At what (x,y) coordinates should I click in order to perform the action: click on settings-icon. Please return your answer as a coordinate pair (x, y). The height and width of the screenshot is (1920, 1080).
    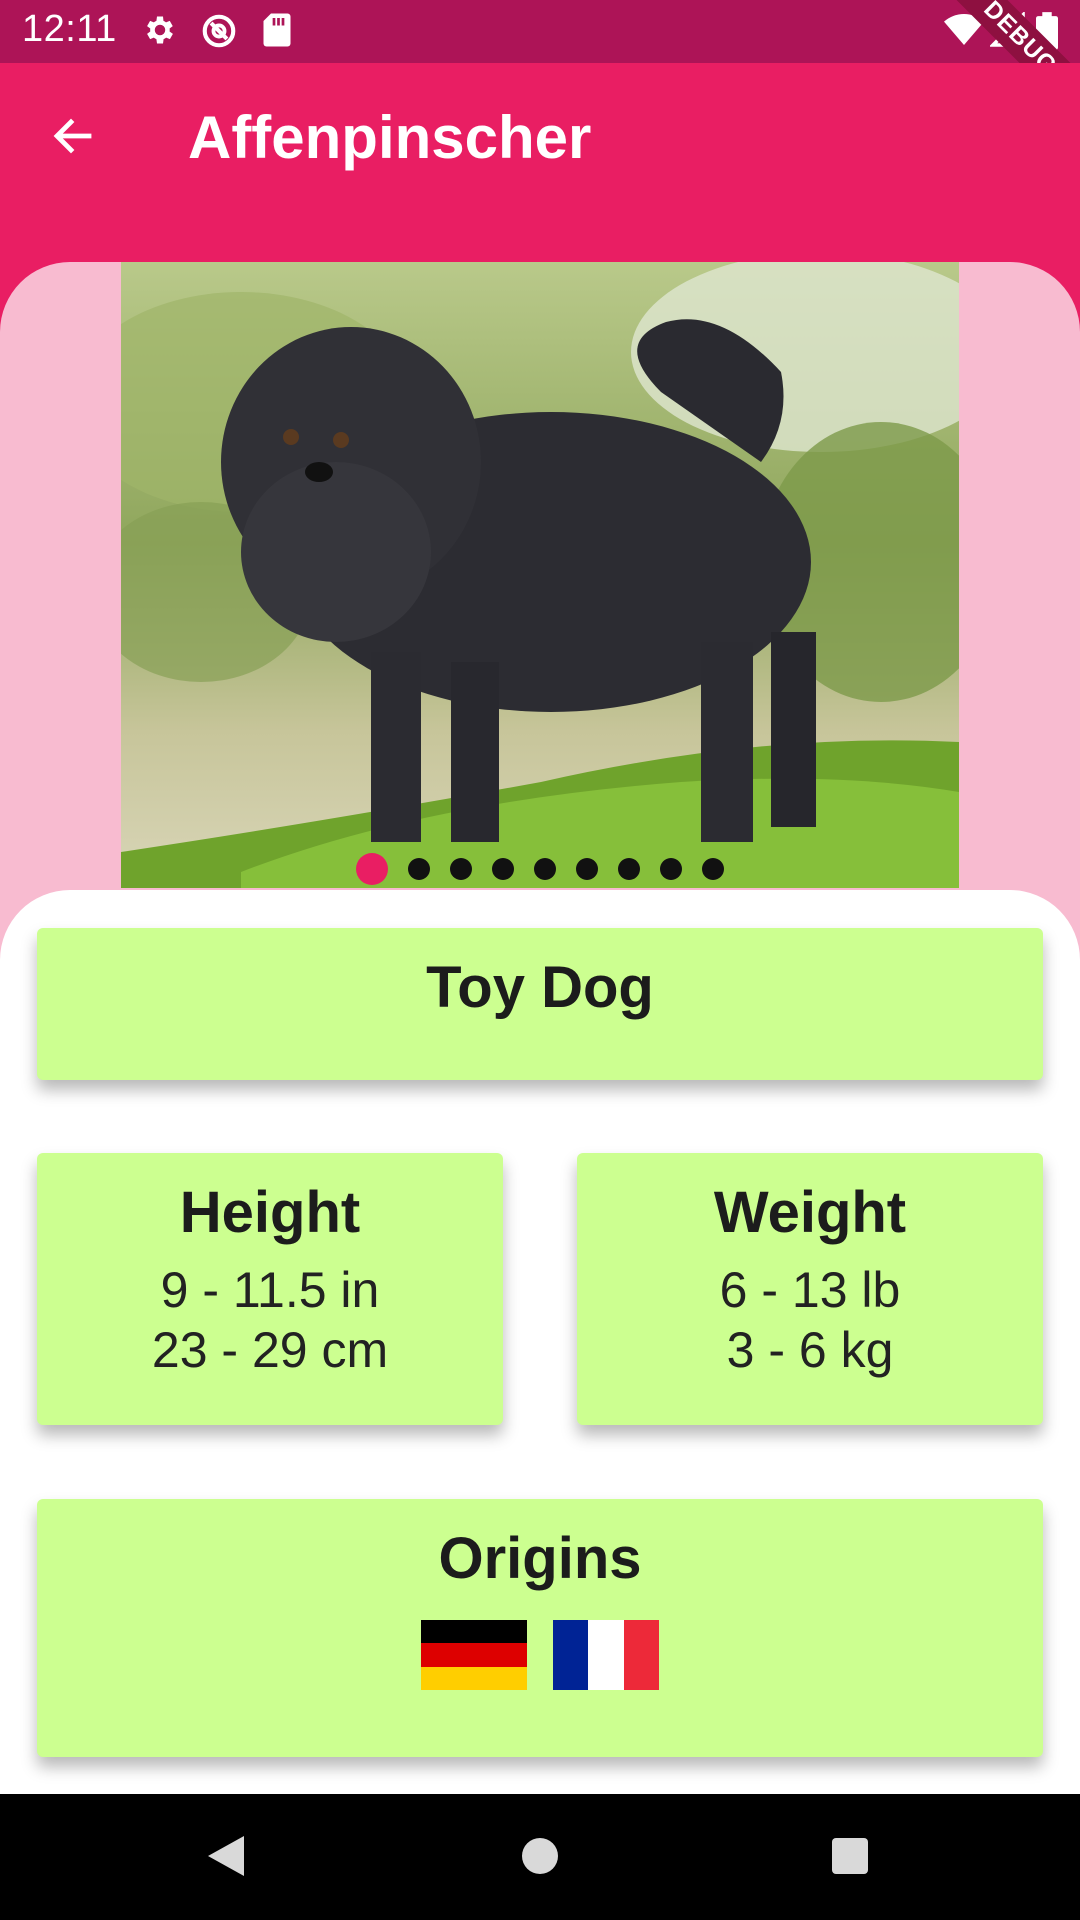
    Looking at the image, I should click on (160, 32).